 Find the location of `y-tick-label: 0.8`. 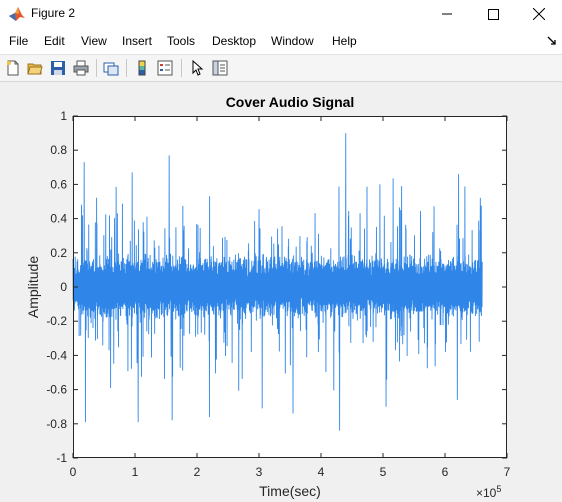

y-tick-label: 0.8 is located at coordinates (58, 150).